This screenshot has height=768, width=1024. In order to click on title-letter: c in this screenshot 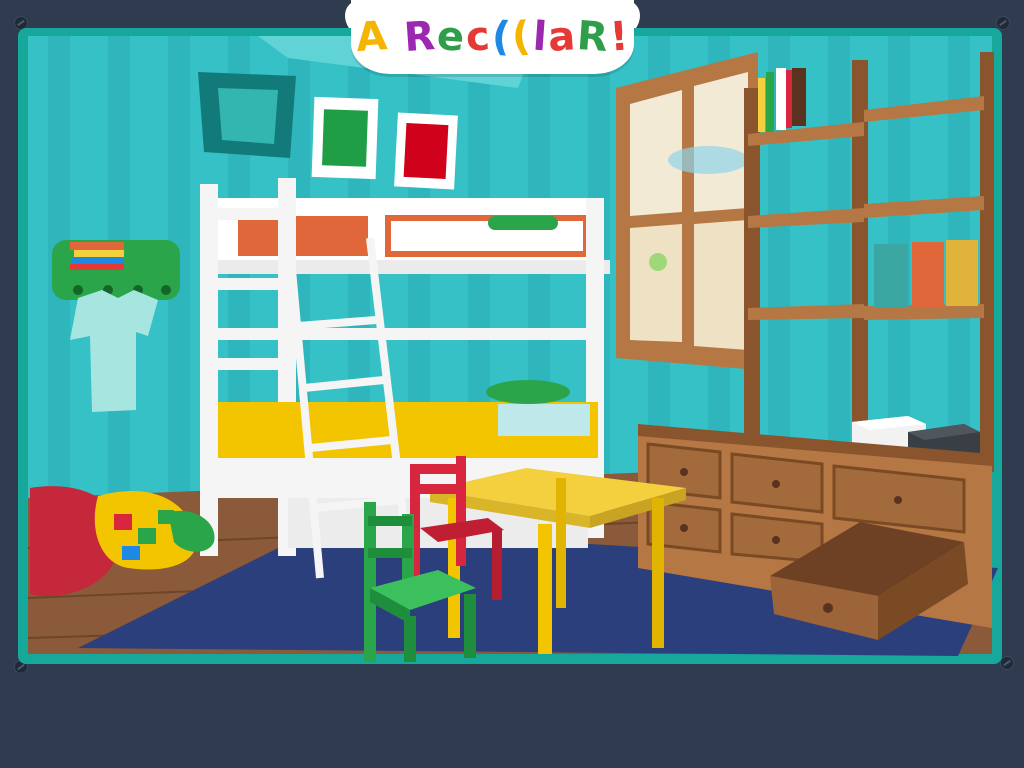, I will do `click(478, 37)`.